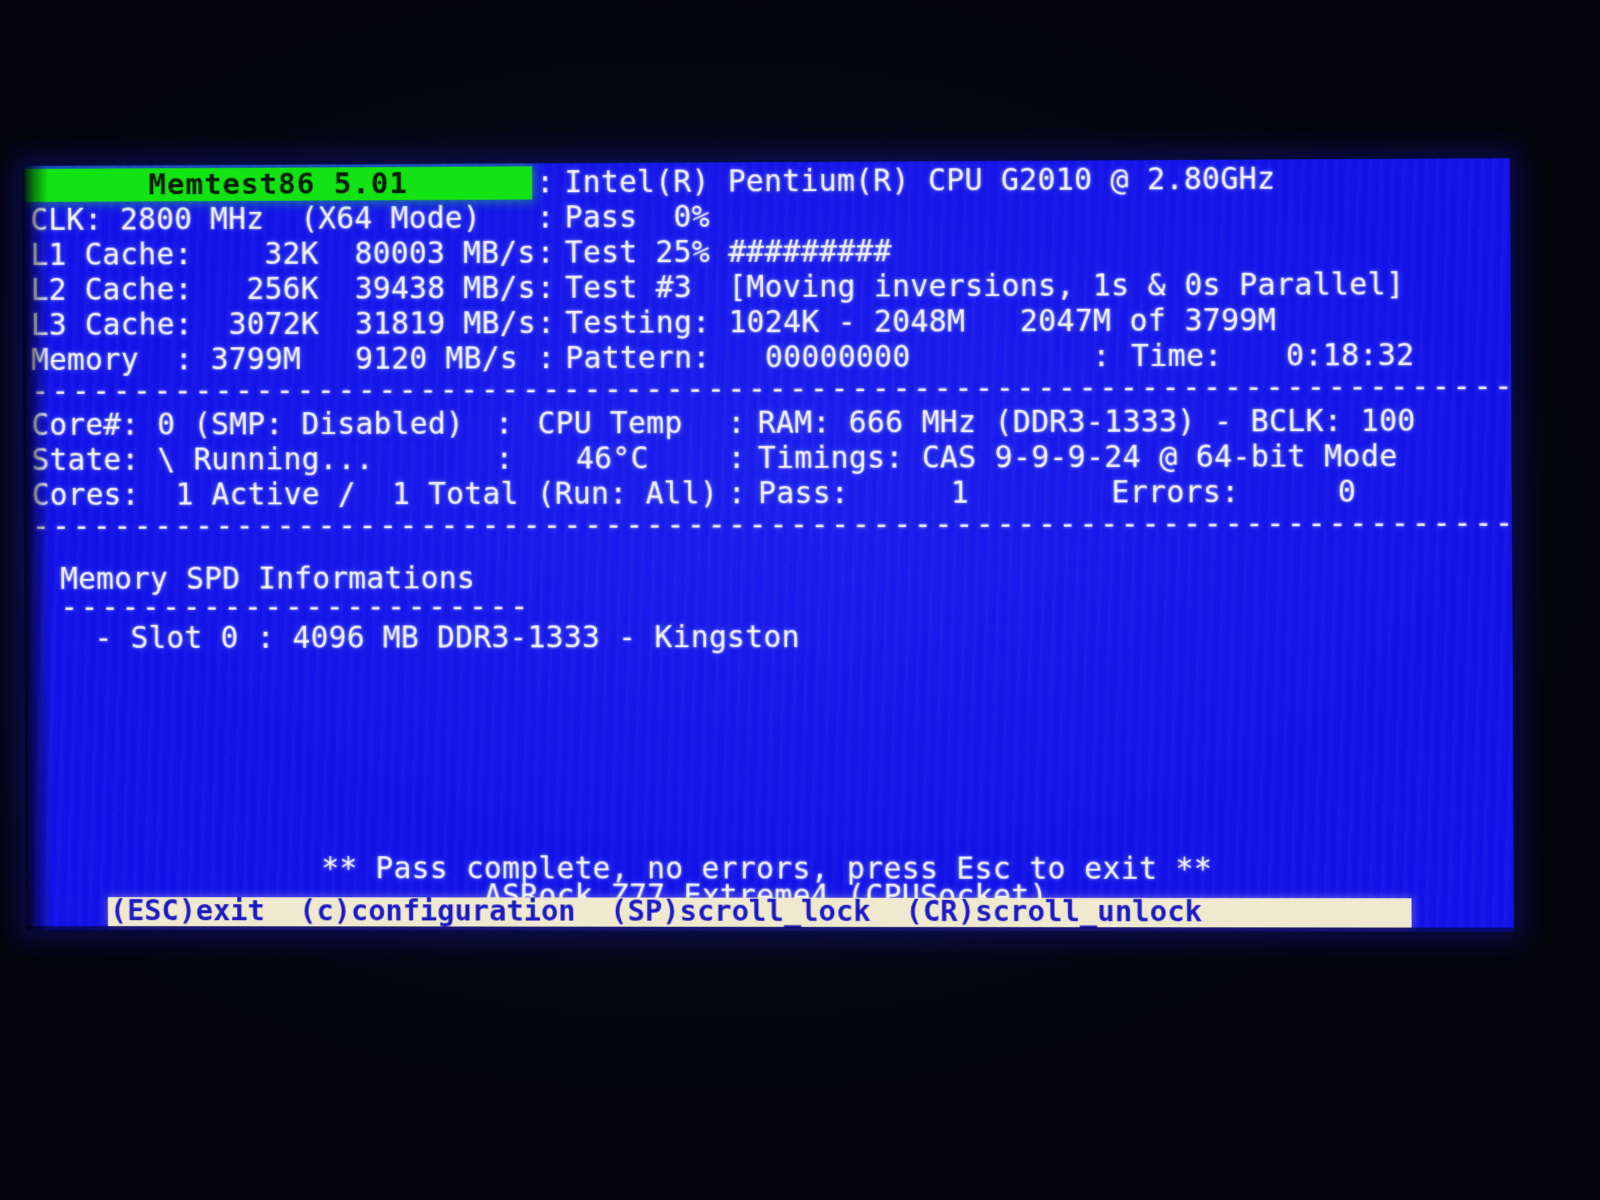  What do you see at coordinates (1086, 421) in the screenshot?
I see `ram-line: RAM: 666 MHz (DDR3-1333) - BCLK: 100` at bounding box center [1086, 421].